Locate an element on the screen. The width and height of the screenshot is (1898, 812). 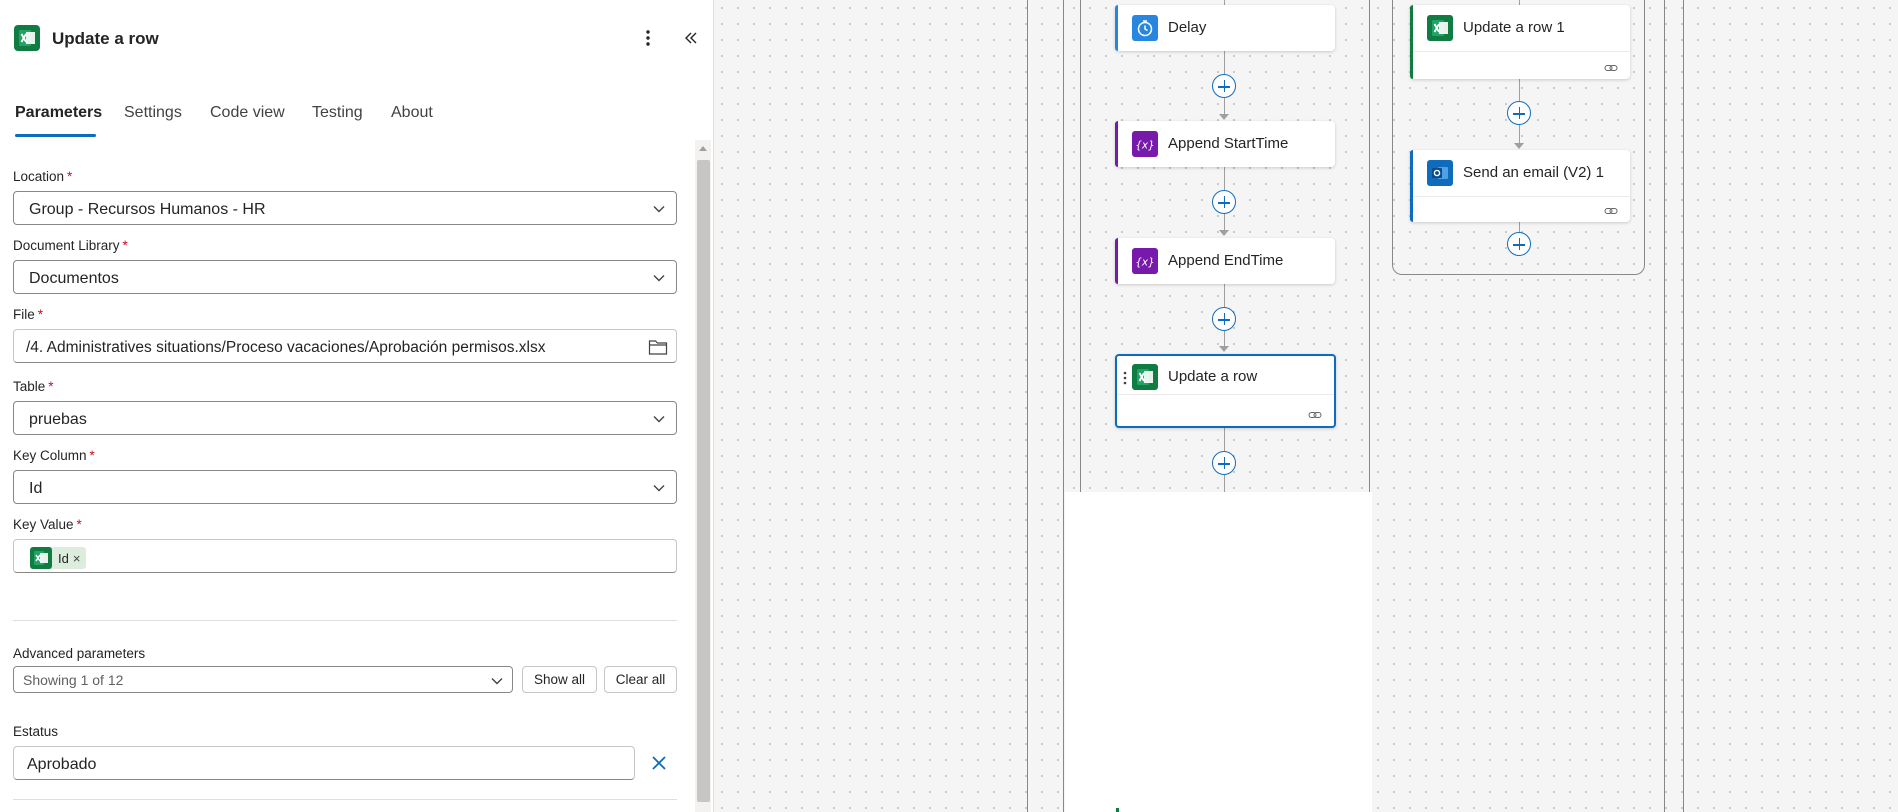
panel-scrollbar is located at coordinates (703, 476).